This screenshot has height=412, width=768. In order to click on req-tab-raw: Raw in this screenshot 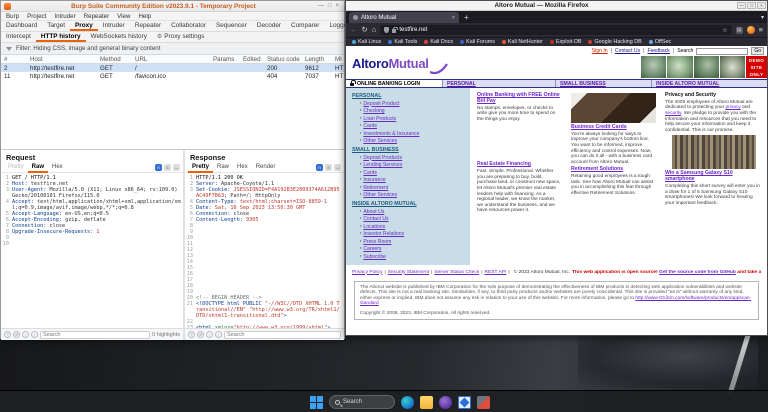, I will do `click(38, 168)`.